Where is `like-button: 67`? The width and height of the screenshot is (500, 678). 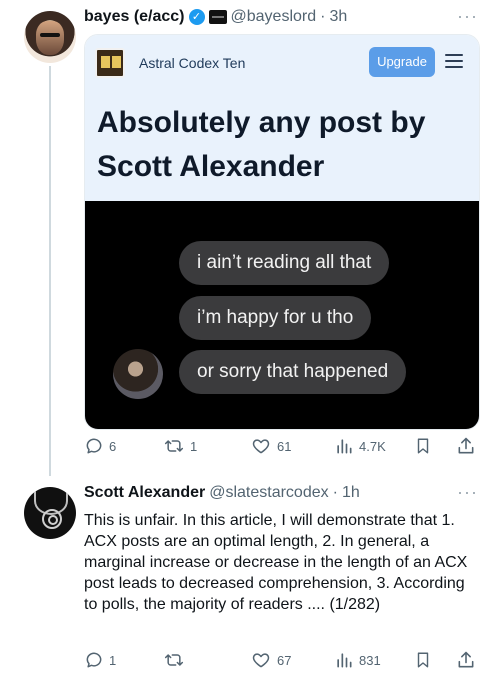
like-button: 67 is located at coordinates (270, 660).